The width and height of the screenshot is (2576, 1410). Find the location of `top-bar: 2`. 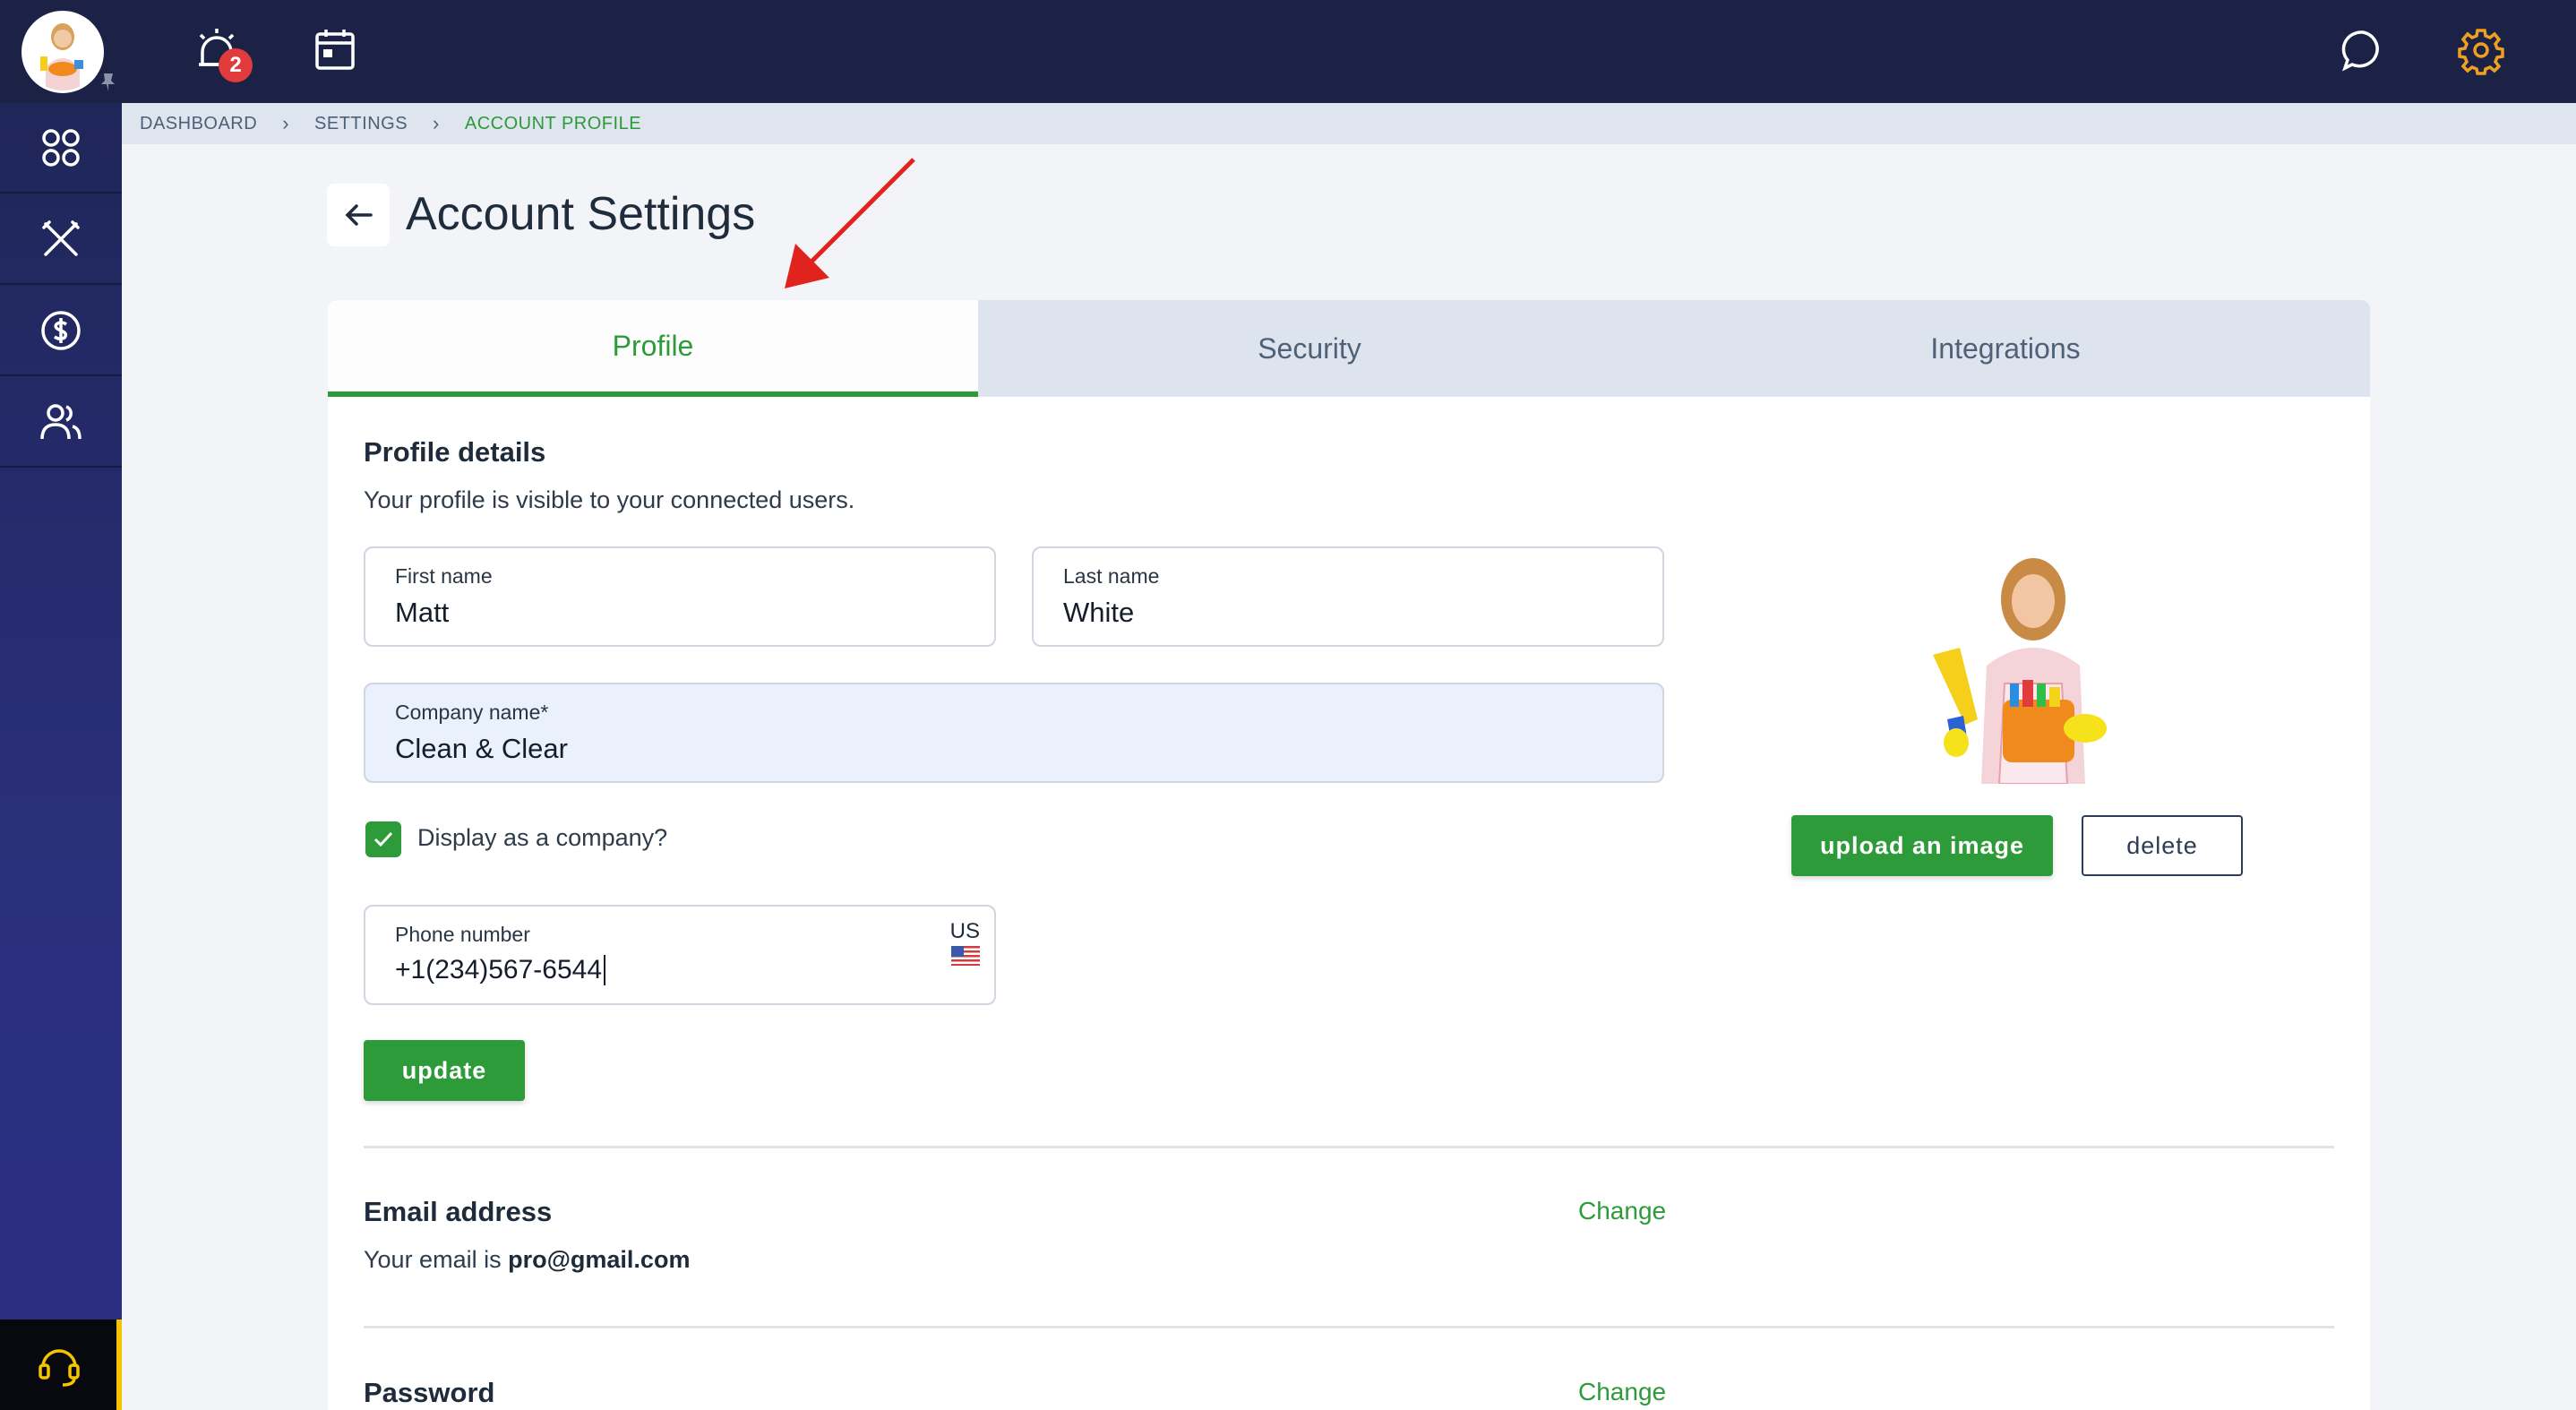

top-bar: 2 is located at coordinates (1288, 51).